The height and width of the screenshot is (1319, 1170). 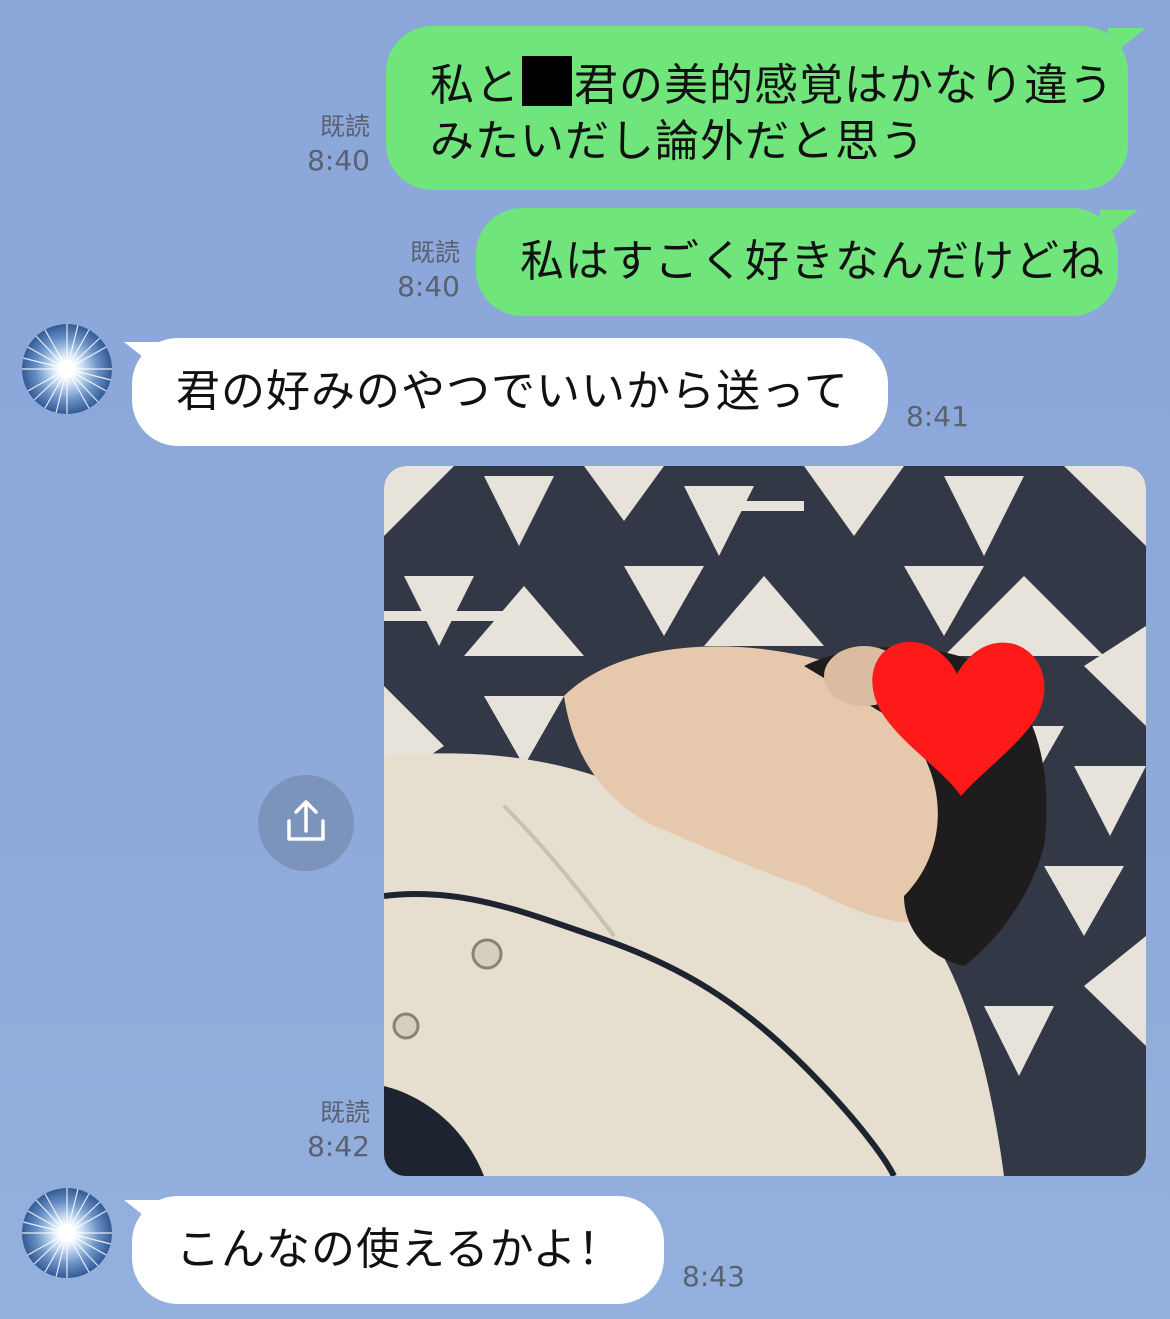 What do you see at coordinates (844, 85) in the screenshot?
I see `message-text: 君の美的感覚はかなり違う` at bounding box center [844, 85].